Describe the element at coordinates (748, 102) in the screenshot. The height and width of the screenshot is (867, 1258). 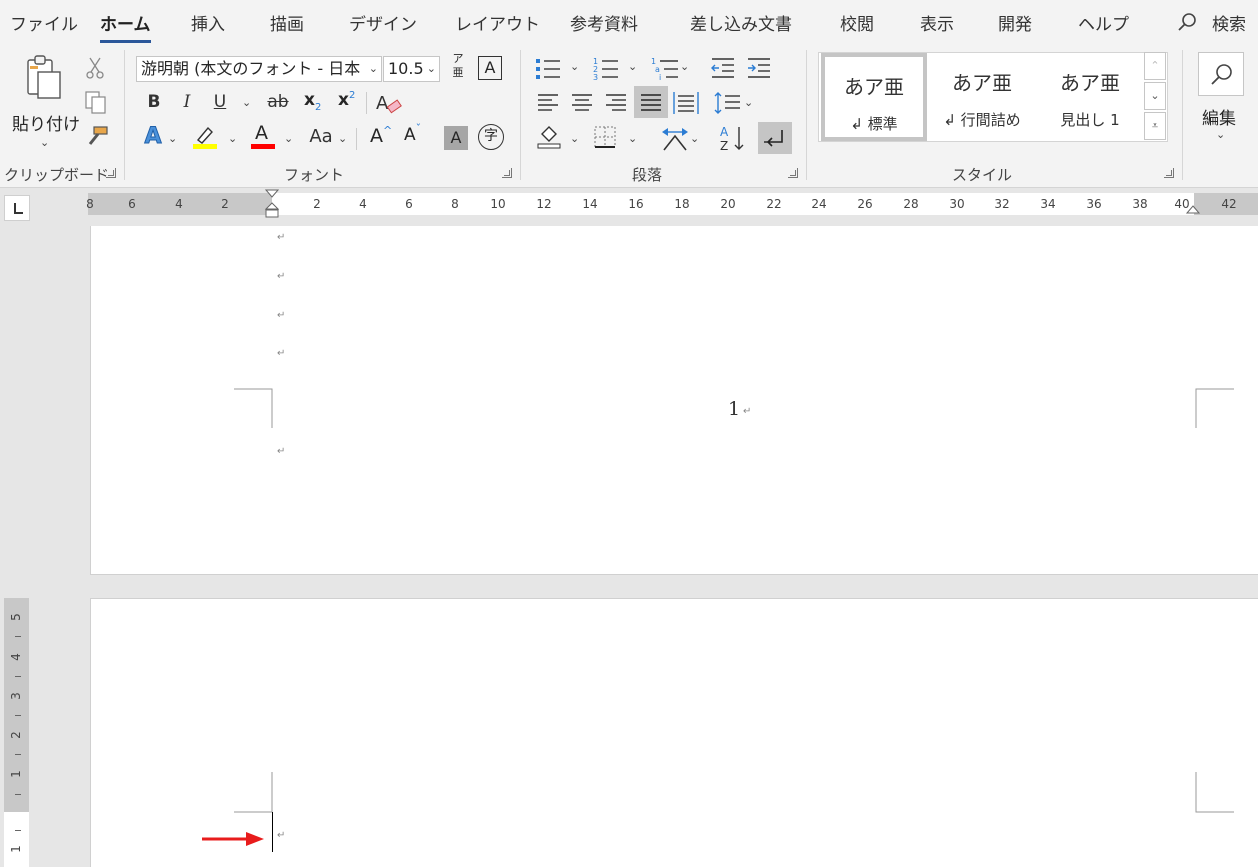
I see `line-spacing-dropdown-icon: ⌄` at that location.